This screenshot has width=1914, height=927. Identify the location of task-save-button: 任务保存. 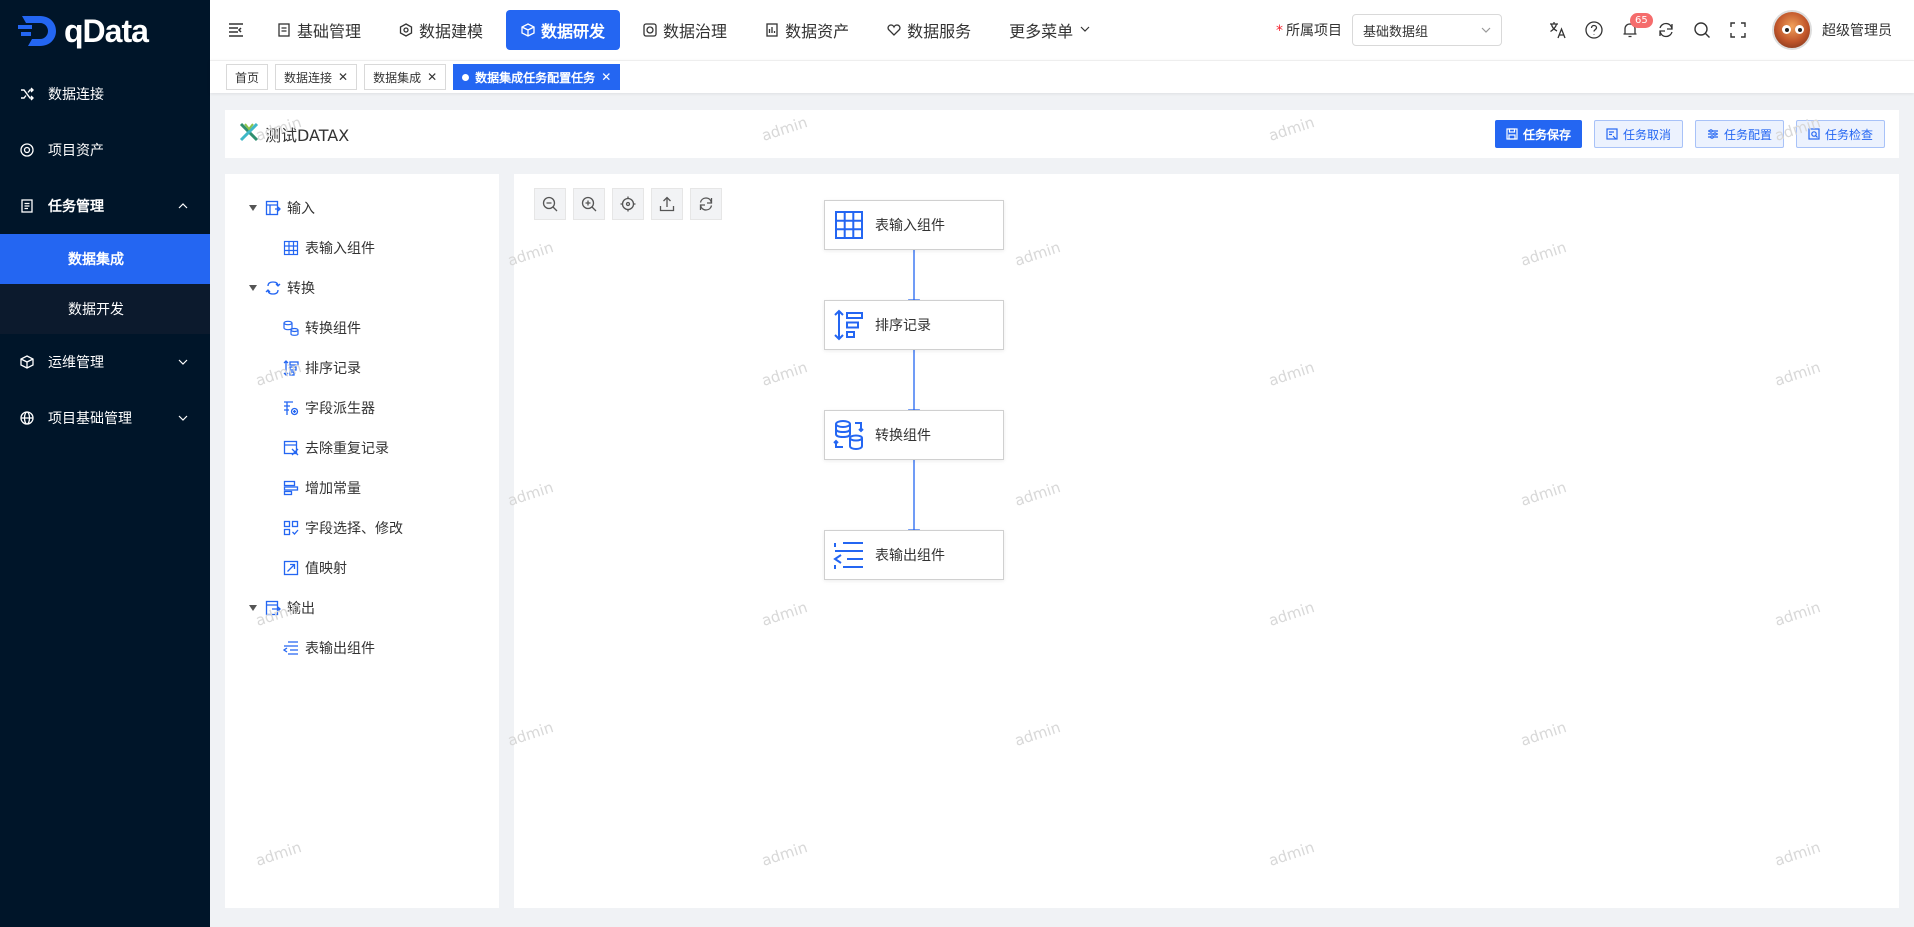
(1538, 134).